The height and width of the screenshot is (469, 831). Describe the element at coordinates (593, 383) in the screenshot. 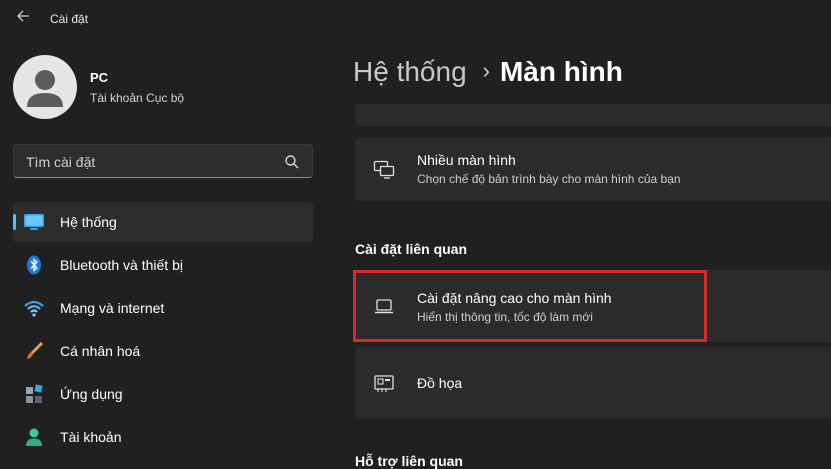

I see `graphics-card: Đồ họa` at that location.